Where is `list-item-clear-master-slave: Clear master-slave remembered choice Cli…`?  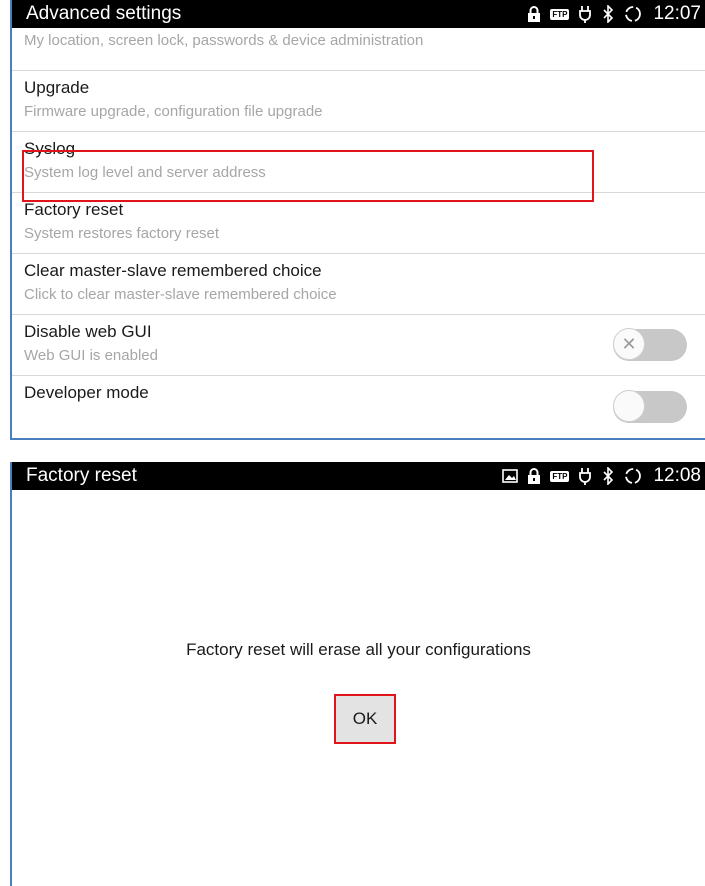 list-item-clear-master-slave: Clear master-slave remembered choice Cli… is located at coordinates (358, 284).